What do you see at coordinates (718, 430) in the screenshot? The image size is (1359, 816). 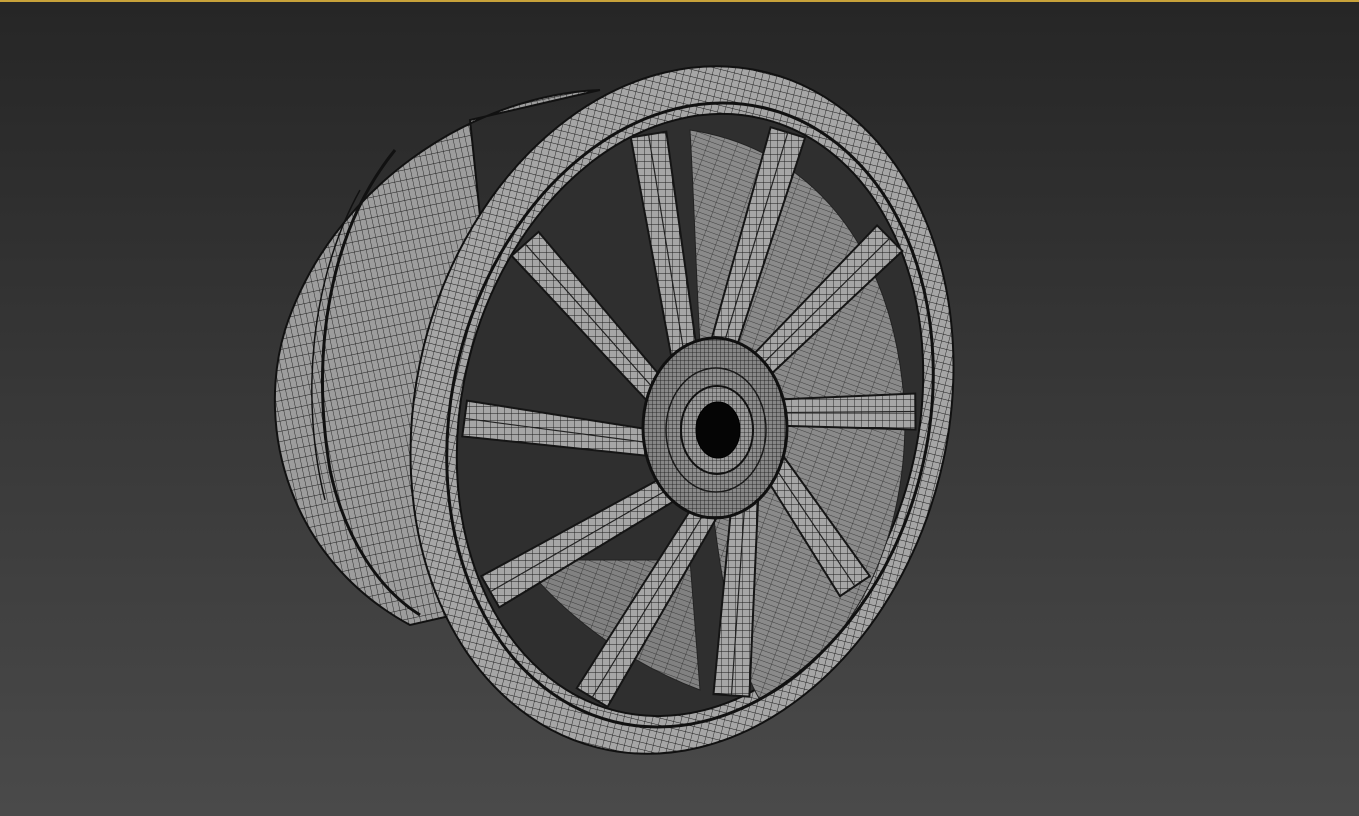 I see `hub-bore` at bounding box center [718, 430].